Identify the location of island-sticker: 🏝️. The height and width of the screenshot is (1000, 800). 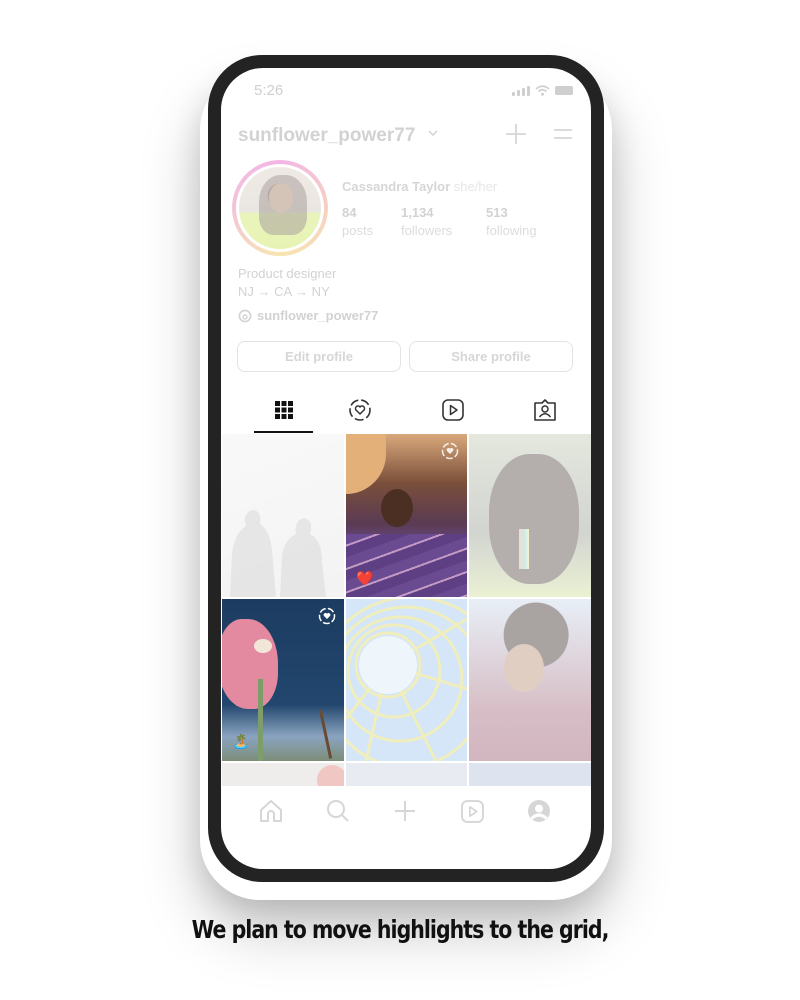
(241, 741).